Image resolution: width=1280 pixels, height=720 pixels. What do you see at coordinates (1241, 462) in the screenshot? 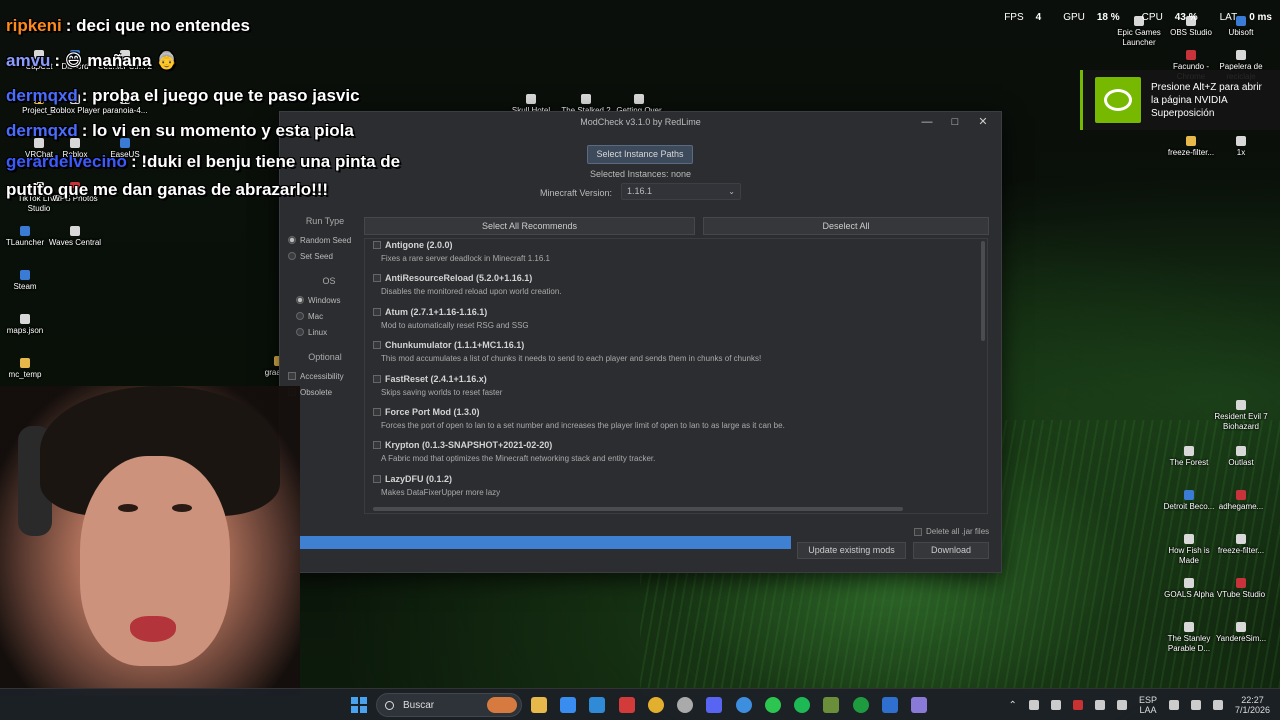
I see `desktop-icon-label: Outlast` at bounding box center [1241, 462].